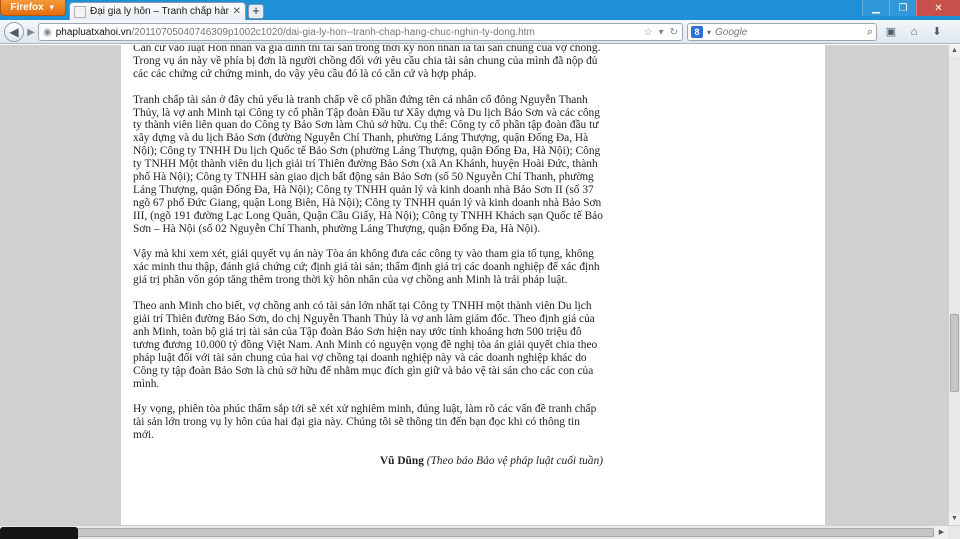 The image size is (960, 539). I want to click on home-icon: ⌂, so click(914, 32).